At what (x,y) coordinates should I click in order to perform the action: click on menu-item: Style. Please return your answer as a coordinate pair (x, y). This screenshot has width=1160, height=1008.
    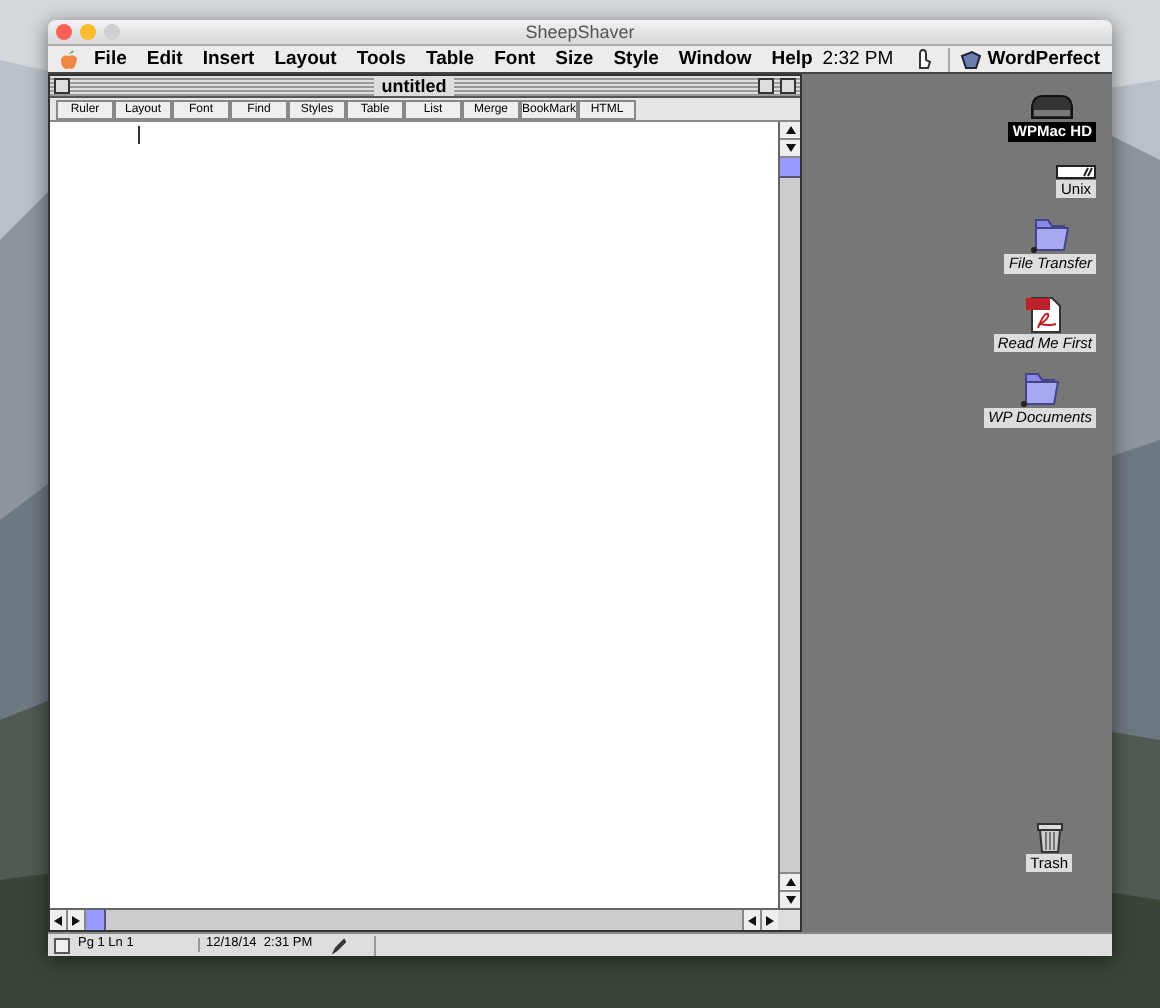
    Looking at the image, I should click on (636, 59).